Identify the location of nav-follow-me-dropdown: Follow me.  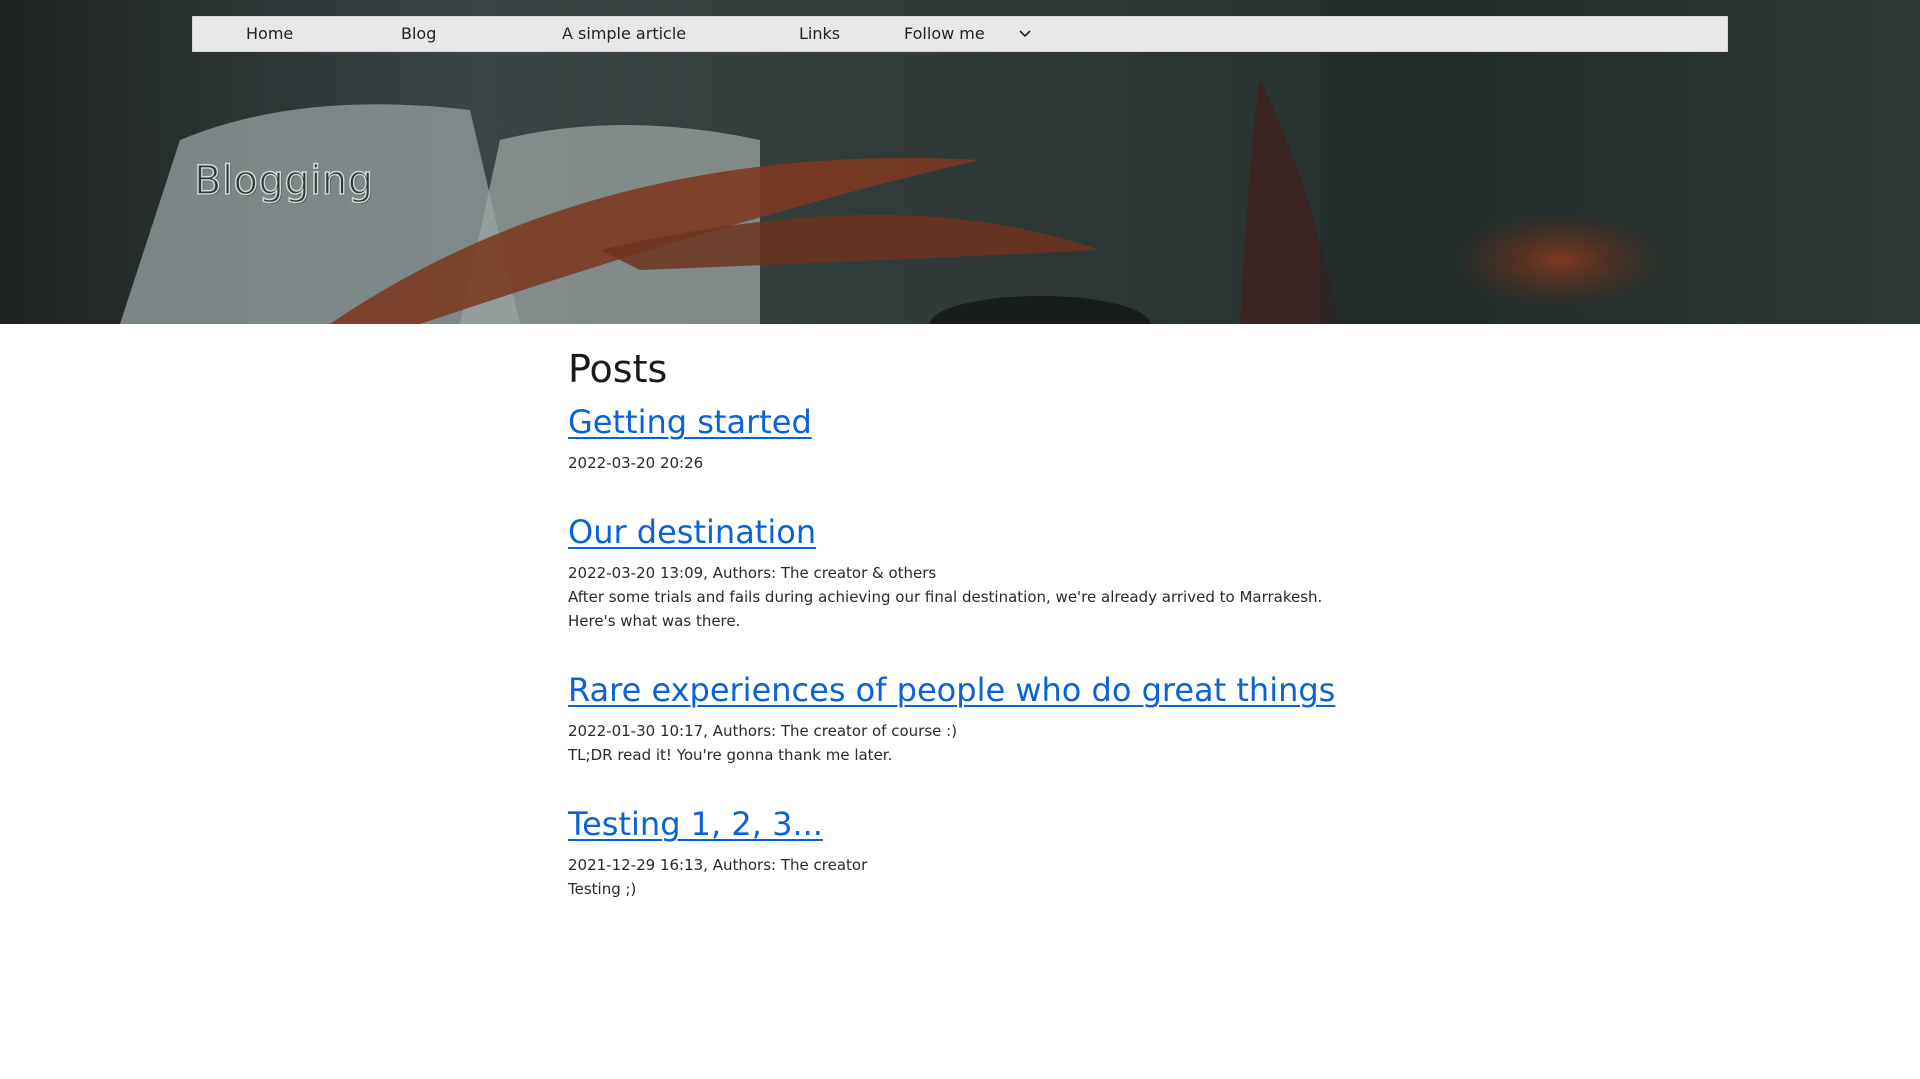
(944, 34).